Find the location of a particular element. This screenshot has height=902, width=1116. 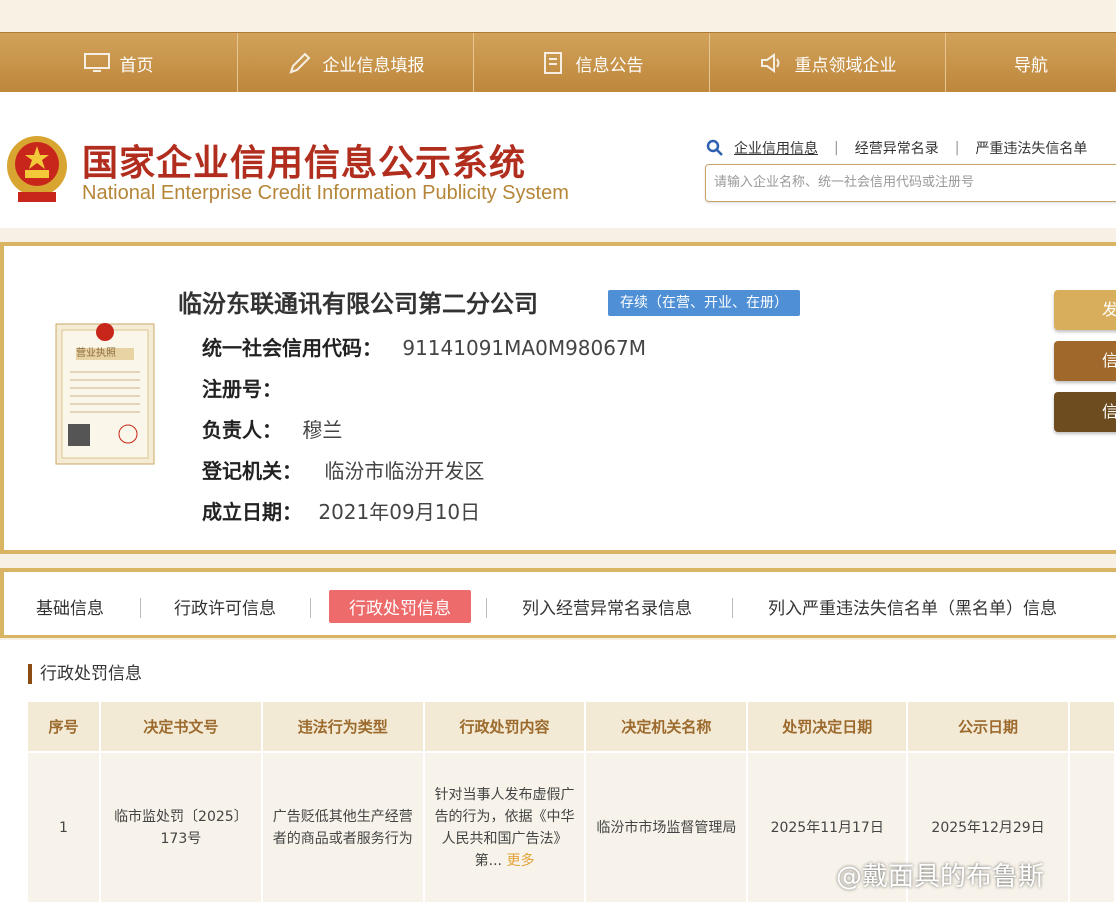

col-header: 行政处罚内容 is located at coordinates (505, 727).